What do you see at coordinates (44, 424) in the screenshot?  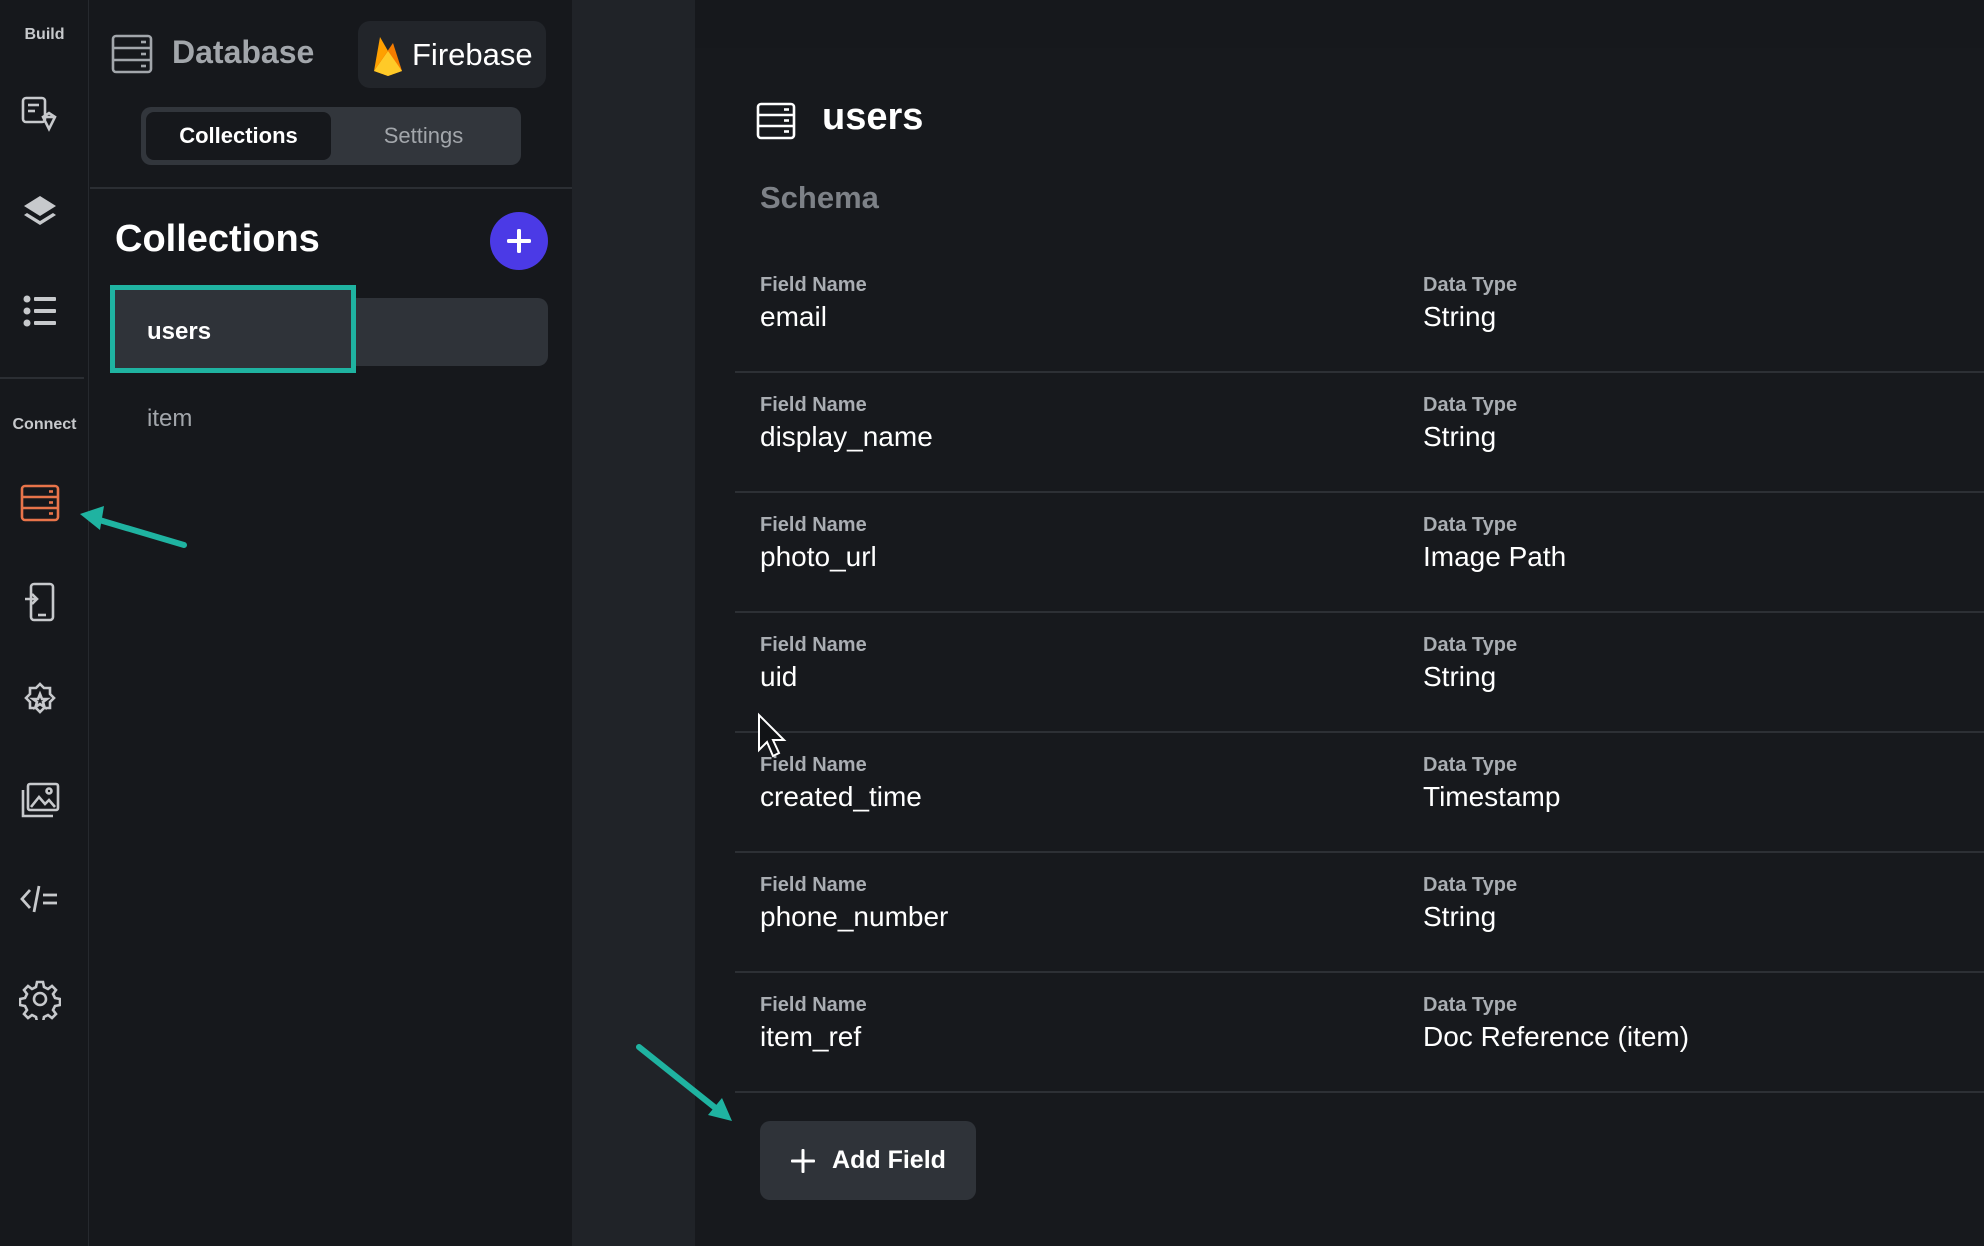 I see `connect-section-label: Connect` at bounding box center [44, 424].